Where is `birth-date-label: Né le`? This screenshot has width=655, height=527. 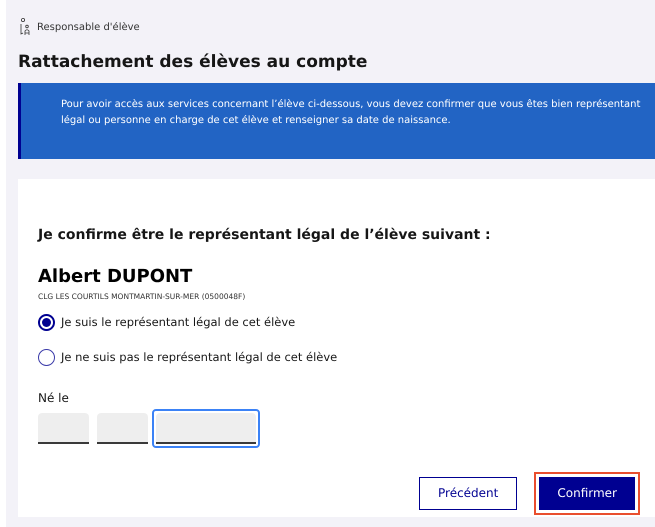
birth-date-label: Né le is located at coordinates (54, 398).